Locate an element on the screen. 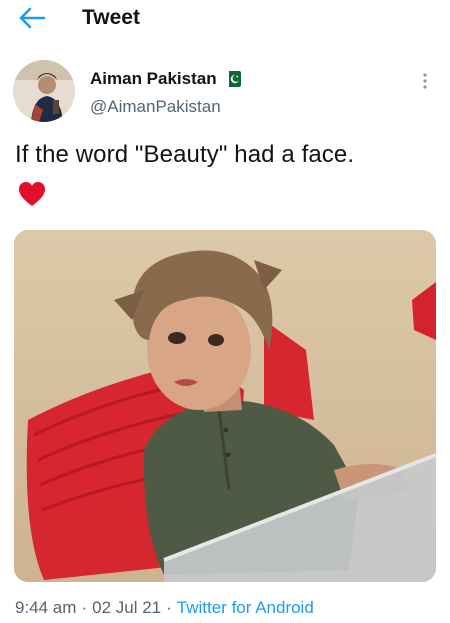 This screenshot has width=450, height=623. more-options-icon is located at coordinates (425, 81).